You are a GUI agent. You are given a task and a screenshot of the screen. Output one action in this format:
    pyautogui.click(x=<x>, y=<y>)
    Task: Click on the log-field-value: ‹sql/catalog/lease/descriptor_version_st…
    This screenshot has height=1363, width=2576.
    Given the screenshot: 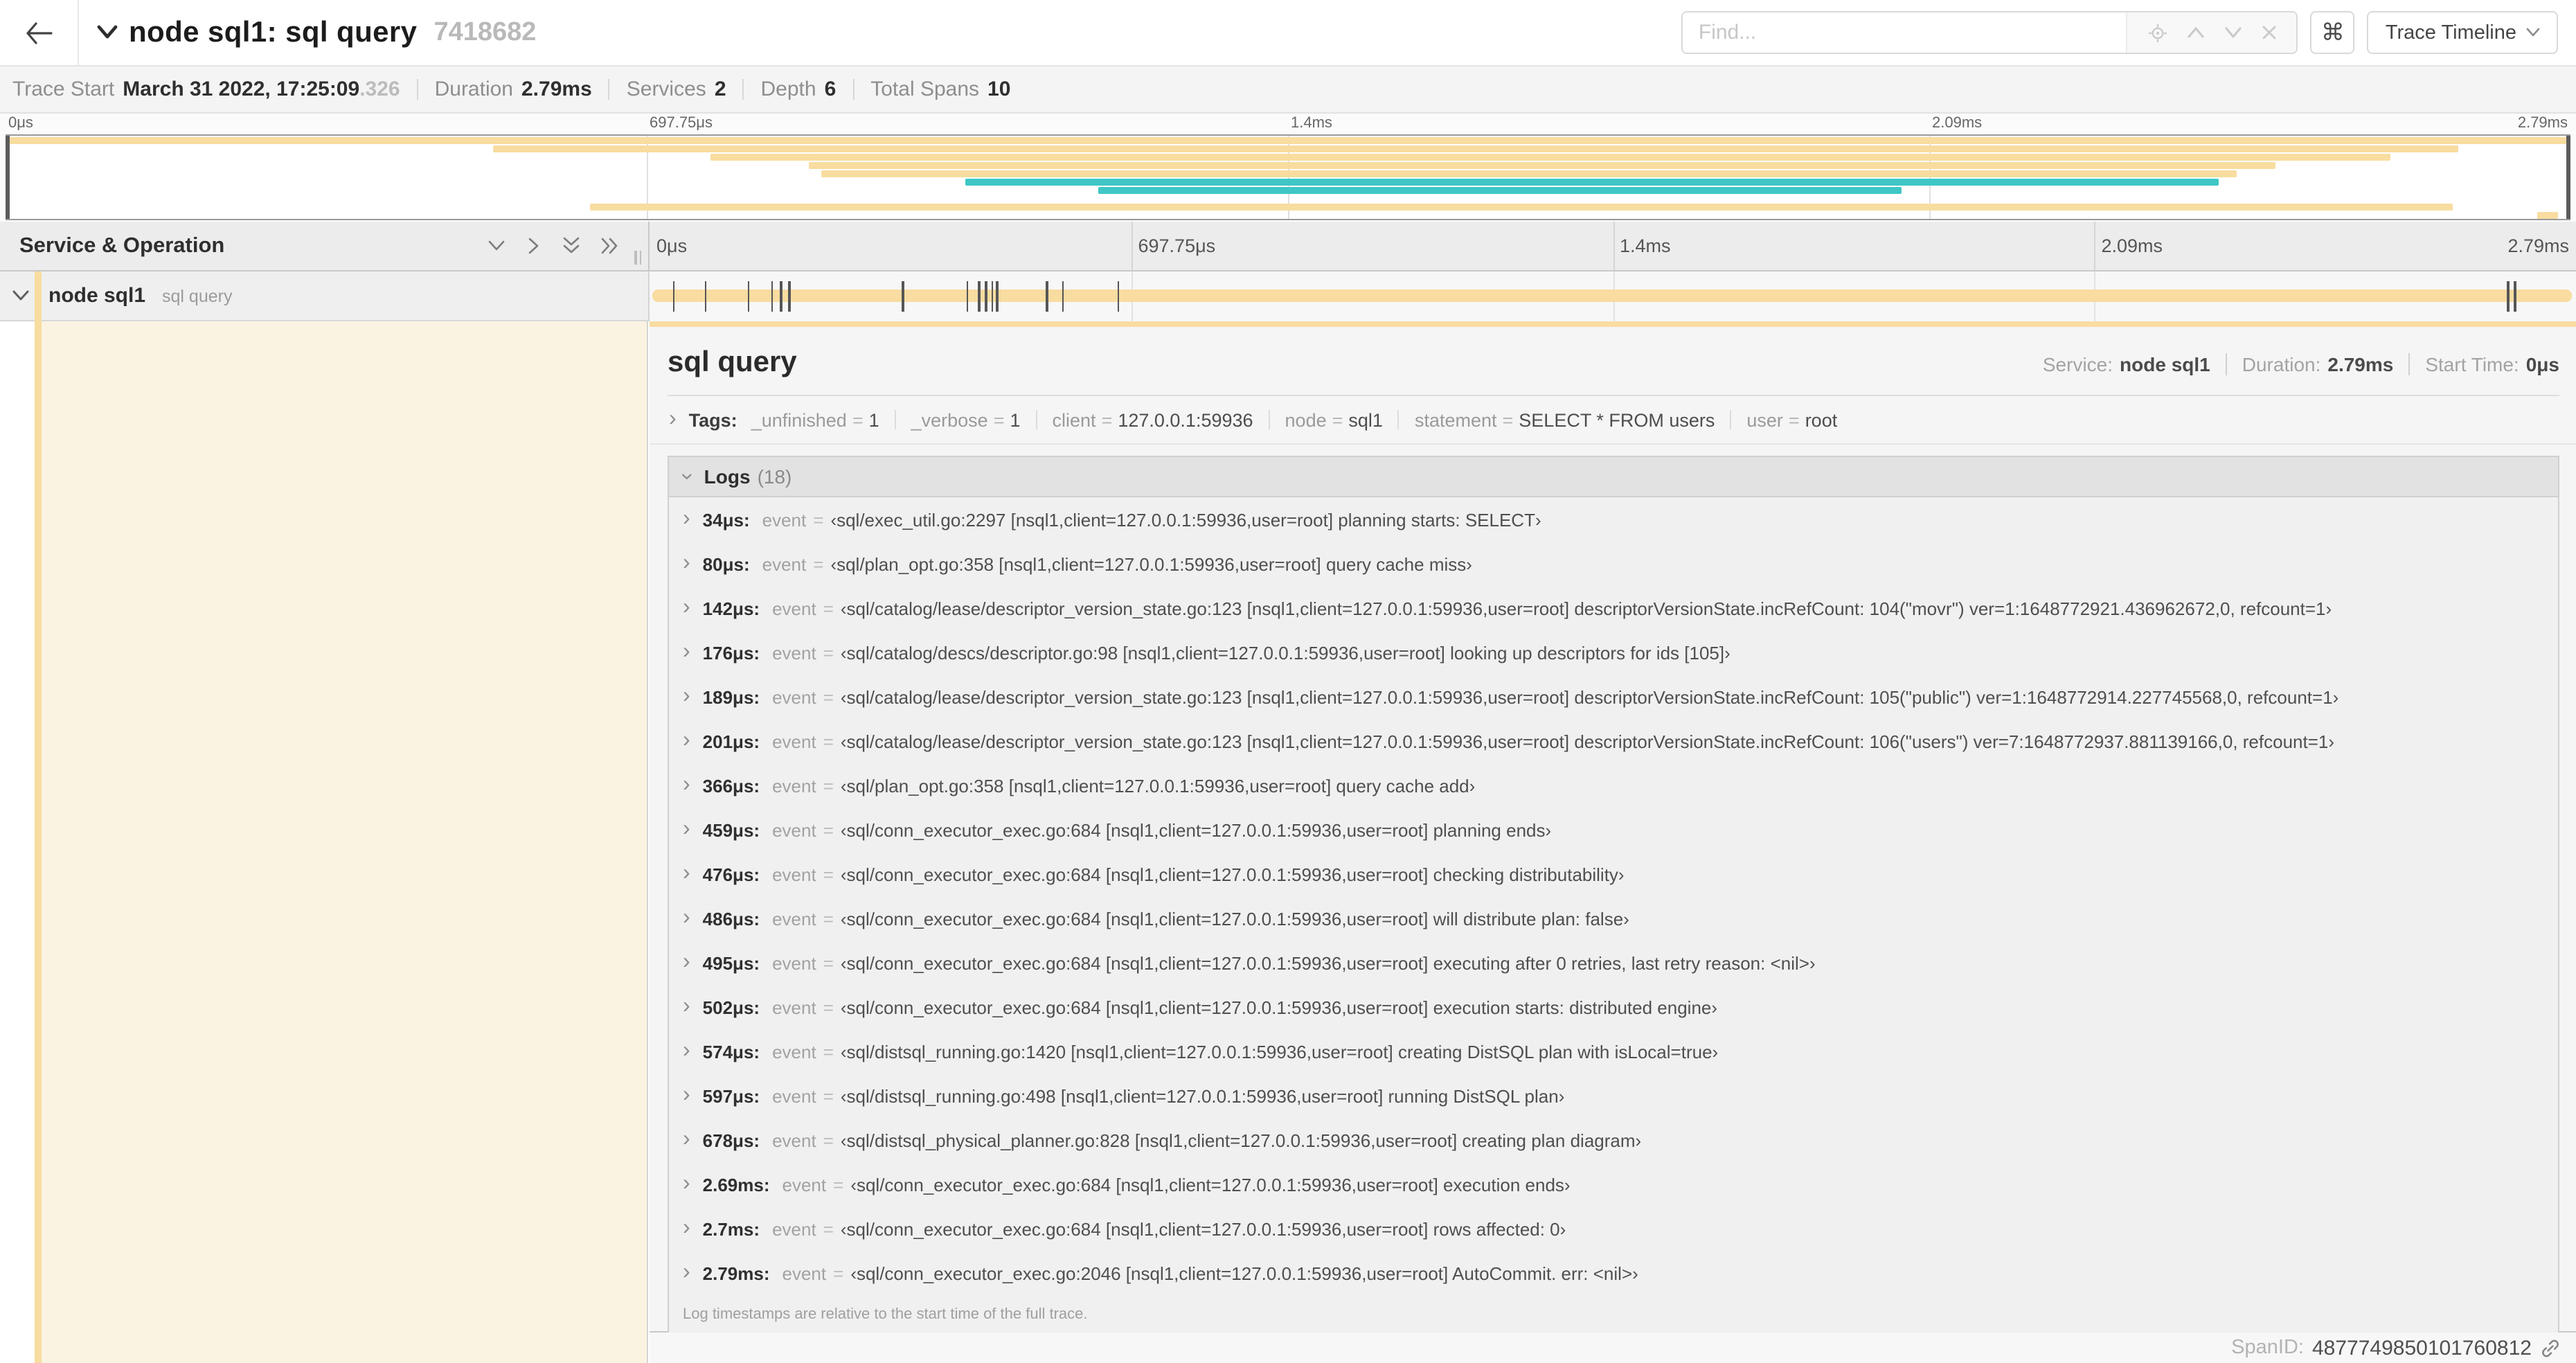 What is the action you would take?
    pyautogui.click(x=1587, y=741)
    